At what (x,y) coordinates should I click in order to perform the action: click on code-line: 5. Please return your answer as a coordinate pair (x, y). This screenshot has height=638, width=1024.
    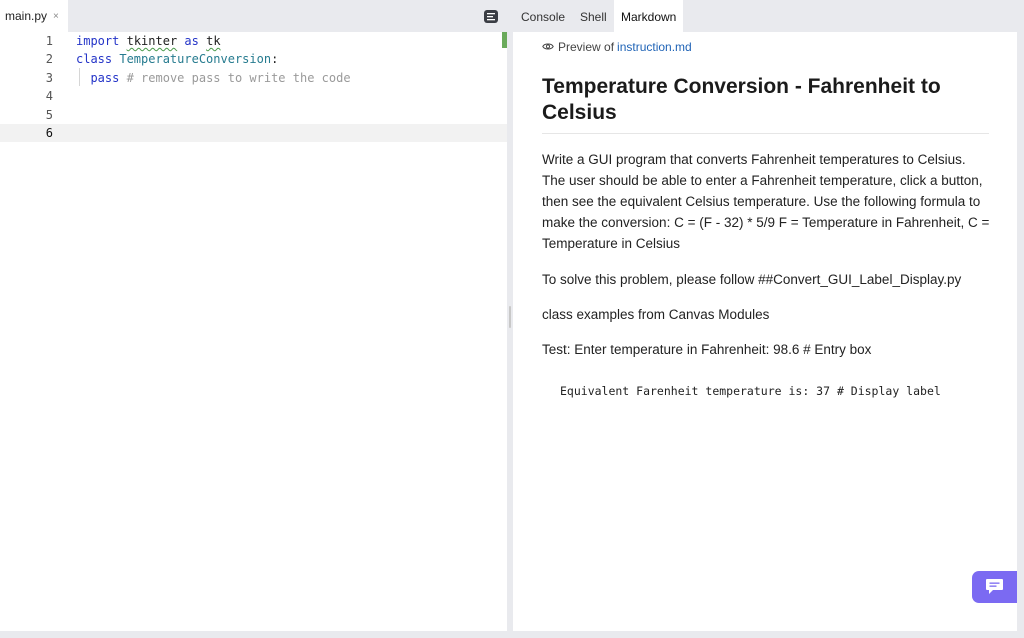
    Looking at the image, I should click on (253, 115).